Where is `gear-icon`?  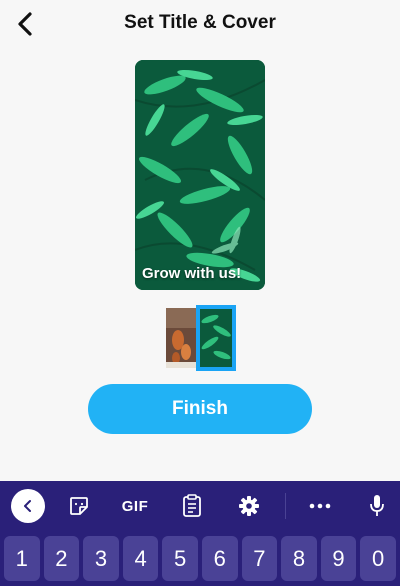 gear-icon is located at coordinates (249, 506).